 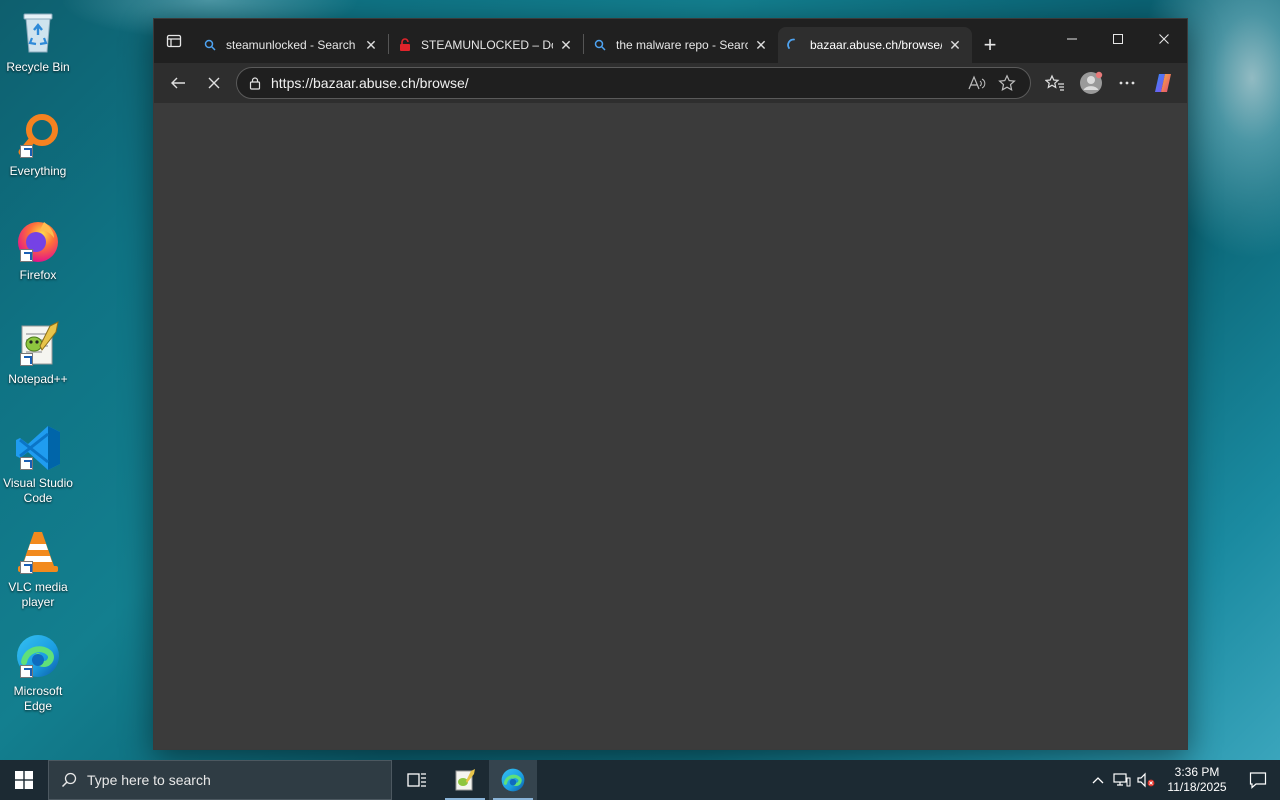 I want to click on desktop-icon-notepadpp: Notepad++, so click(x=38, y=353).